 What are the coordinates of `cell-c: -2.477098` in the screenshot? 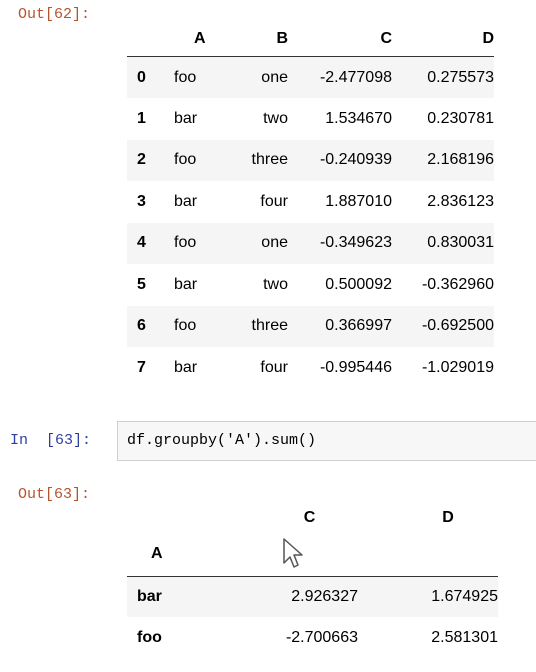 It's located at (355, 77).